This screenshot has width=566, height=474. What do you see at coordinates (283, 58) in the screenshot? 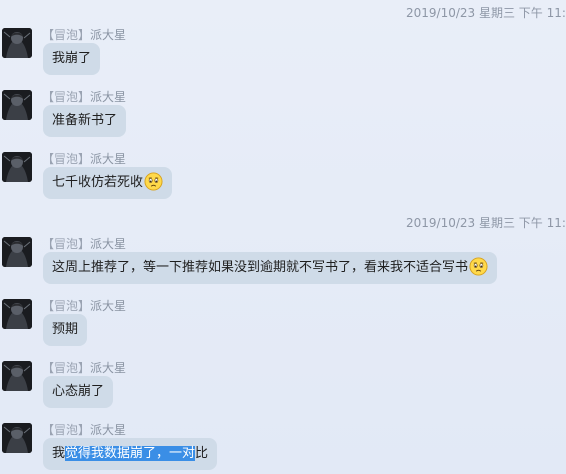
I see `message-row: 【冒泡】派大星 我崩了` at bounding box center [283, 58].